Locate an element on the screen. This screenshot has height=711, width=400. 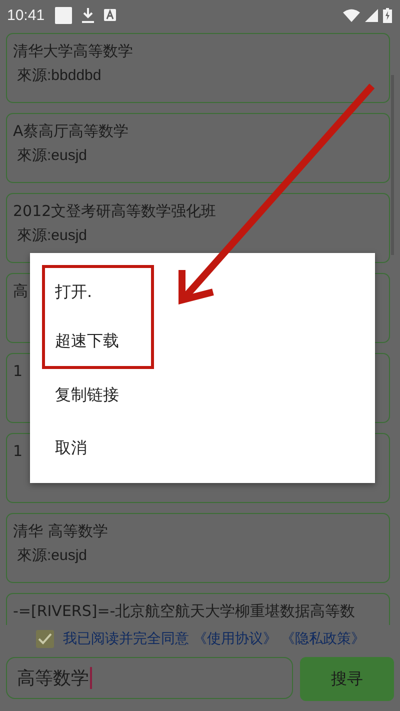
result-title: 清华大学高等数学 is located at coordinates (73, 51).